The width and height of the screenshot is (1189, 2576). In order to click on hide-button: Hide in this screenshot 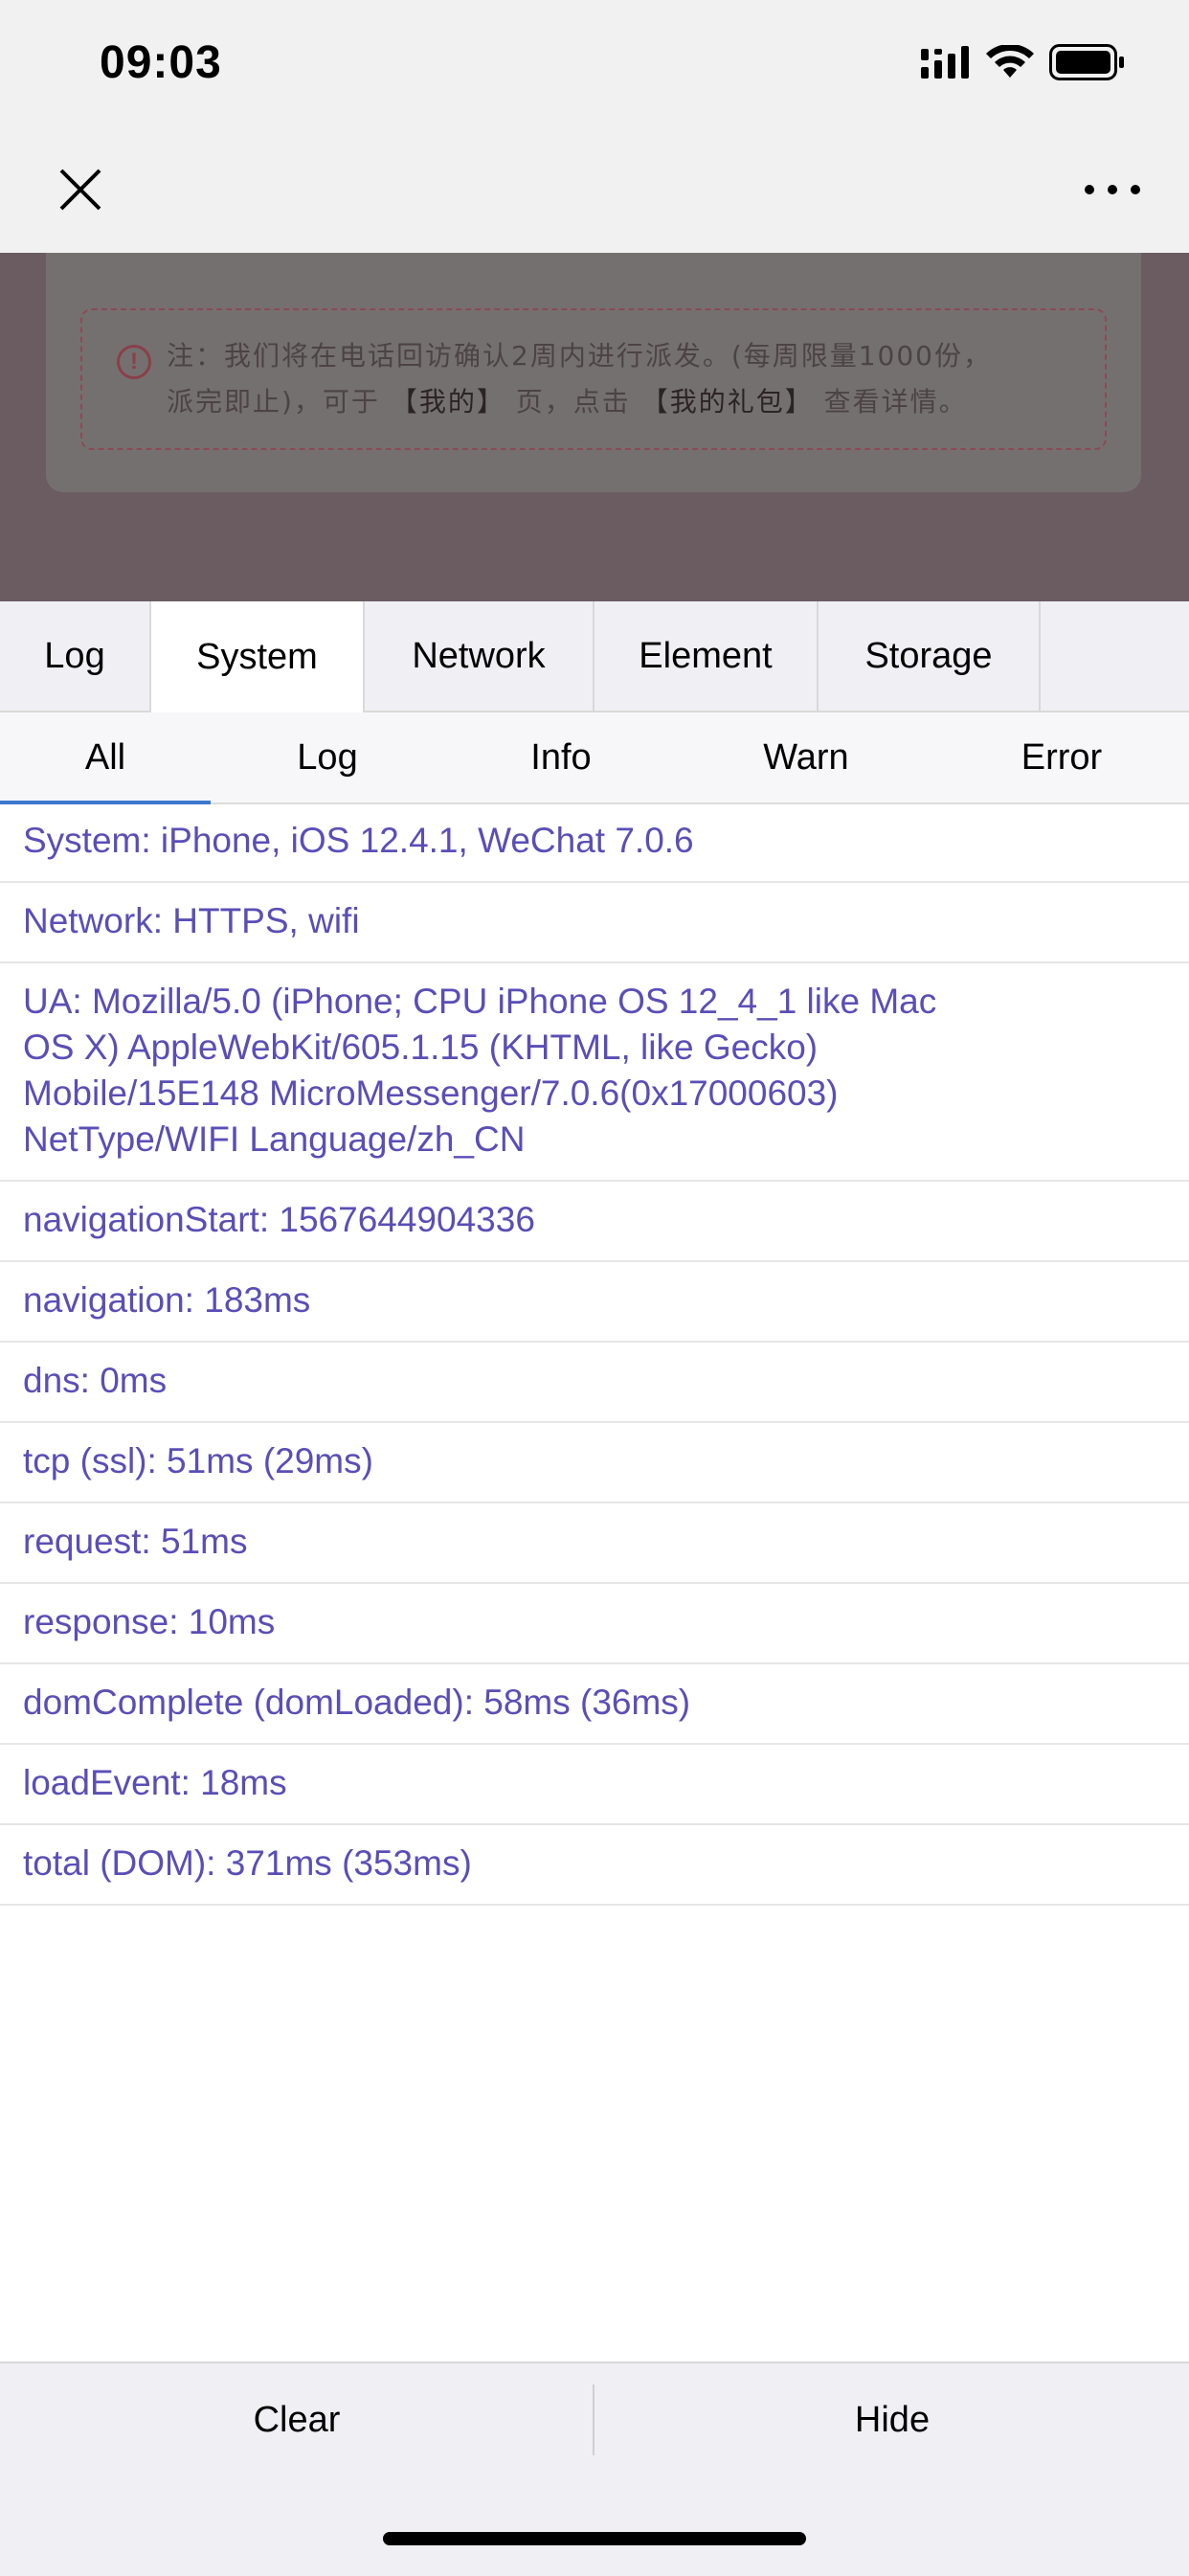, I will do `click(892, 2419)`.